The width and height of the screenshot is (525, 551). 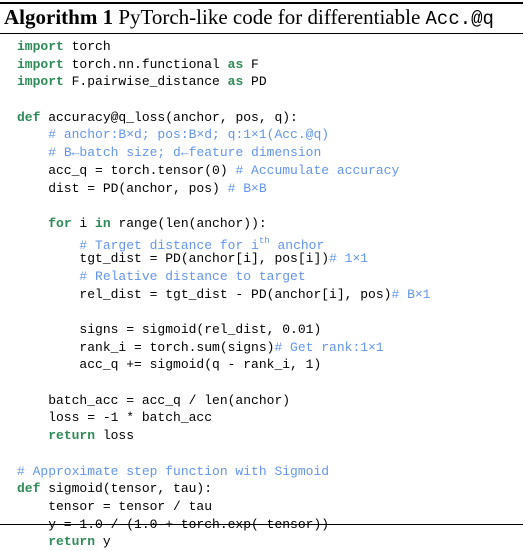 I want to click on code-line: # B←batch size; d←feature dimension, so click(x=223, y=153).